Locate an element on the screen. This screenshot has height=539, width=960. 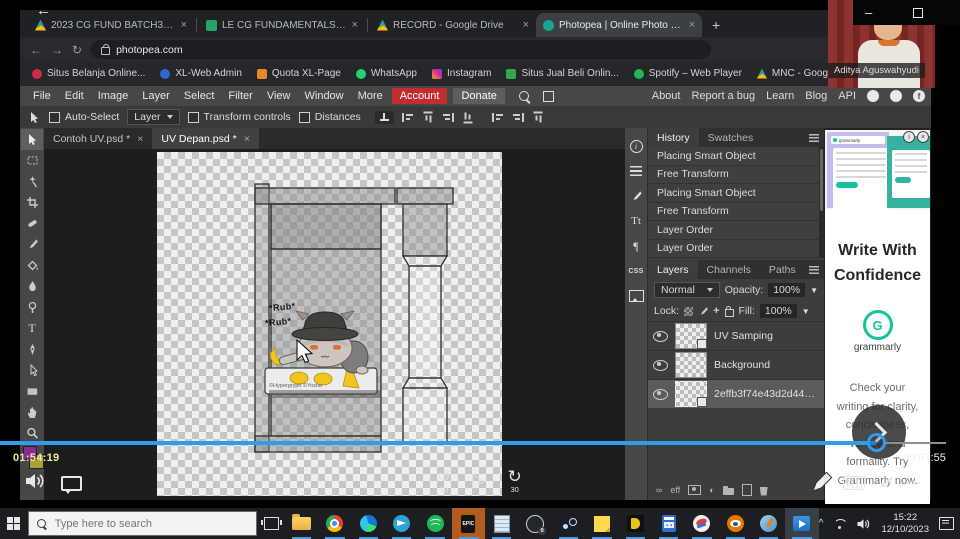
link-about: About is located at coordinates (666, 96).